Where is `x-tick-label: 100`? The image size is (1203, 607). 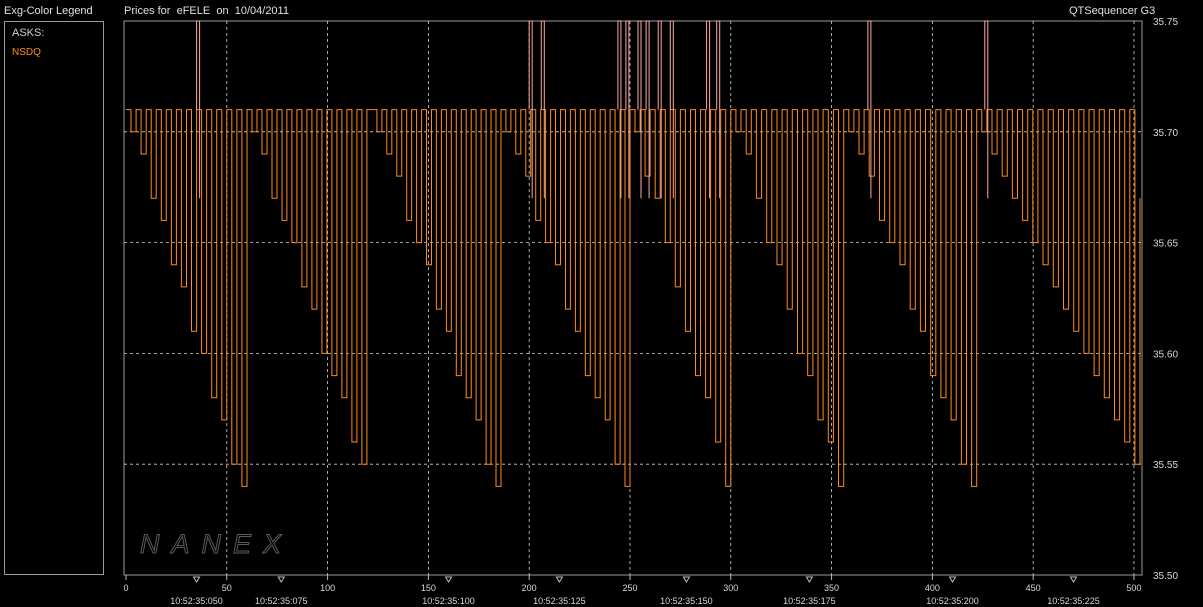
x-tick-label: 100 is located at coordinates (327, 588).